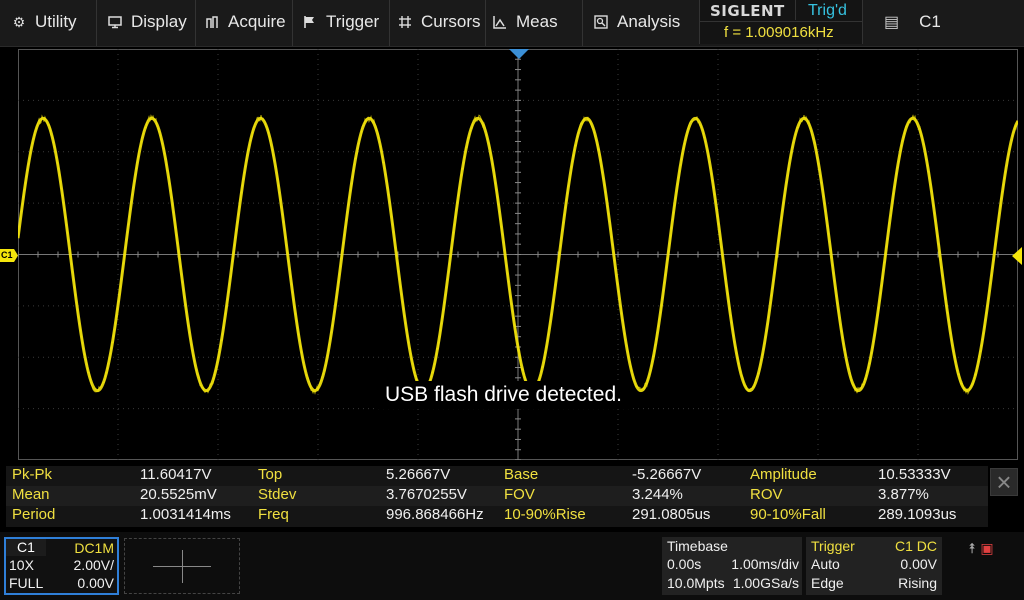 The height and width of the screenshot is (600, 1024). I want to click on meas-label: FOV, so click(519, 494).